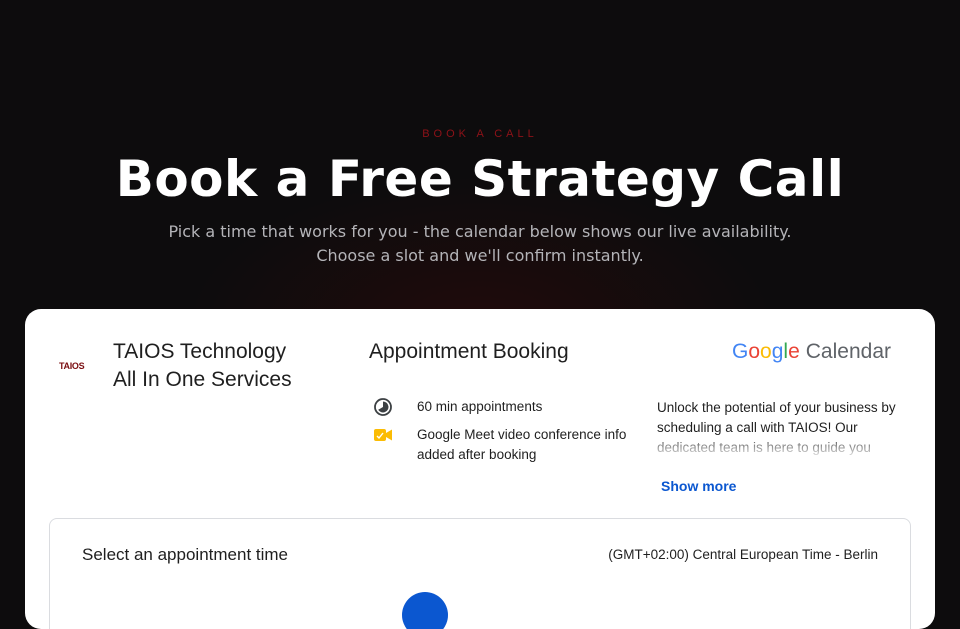 The width and height of the screenshot is (960, 629). What do you see at coordinates (383, 407) in the screenshot?
I see `clock-icon` at bounding box center [383, 407].